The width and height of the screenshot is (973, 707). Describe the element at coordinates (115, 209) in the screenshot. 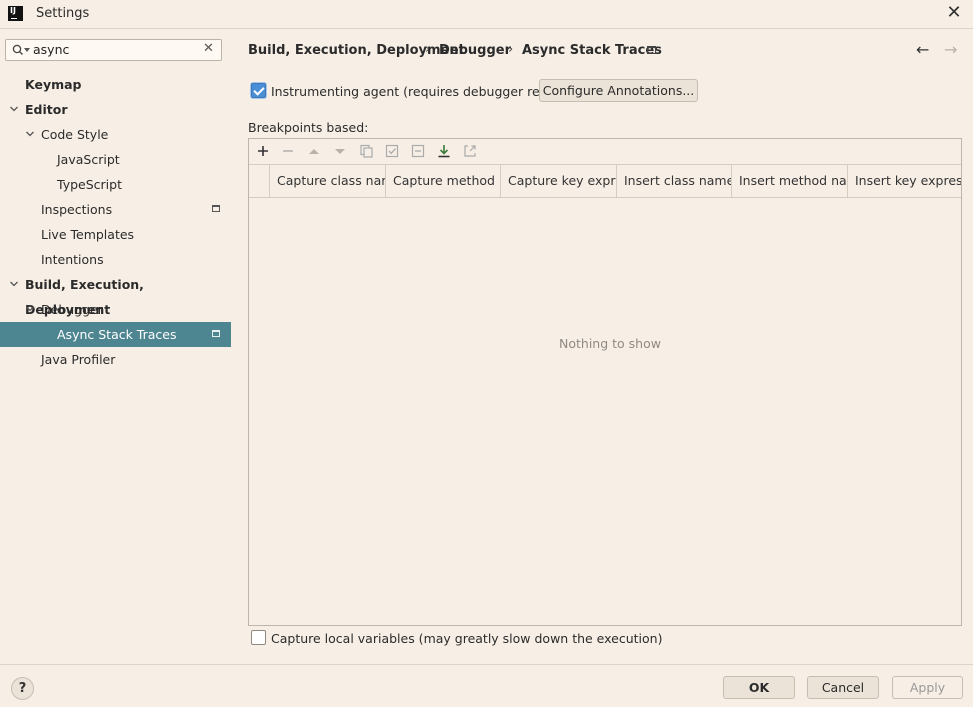

I see `sidebar-item-inspections: Inspections` at that location.